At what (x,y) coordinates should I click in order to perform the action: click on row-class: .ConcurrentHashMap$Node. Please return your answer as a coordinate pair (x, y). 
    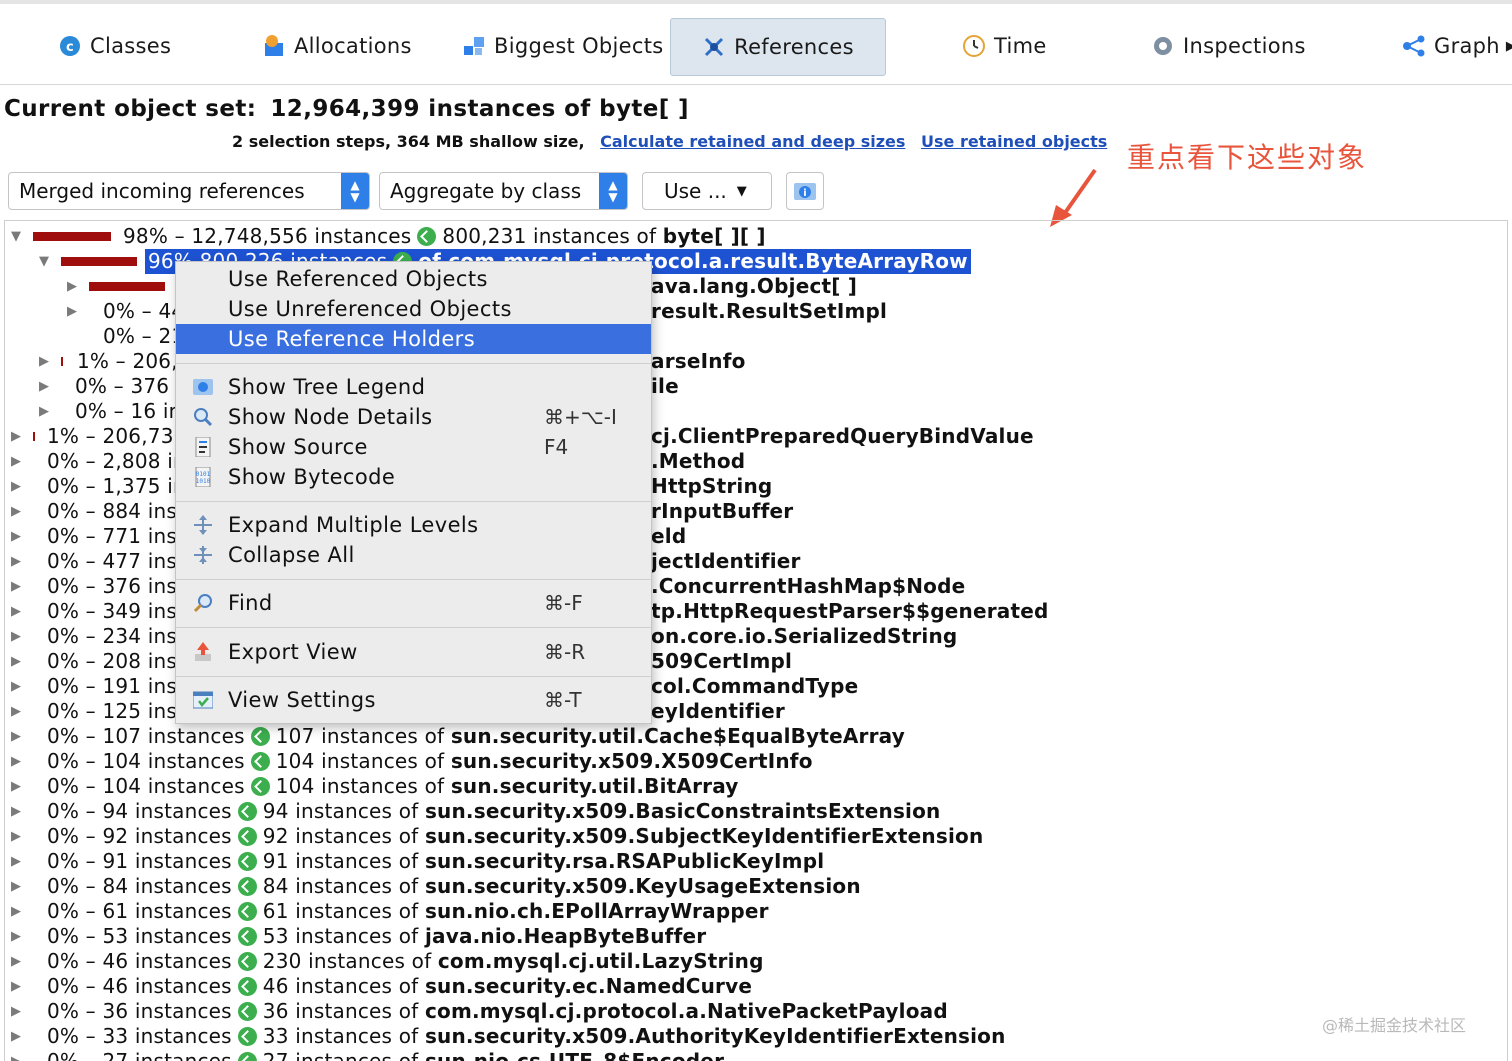
    Looking at the image, I should click on (808, 586).